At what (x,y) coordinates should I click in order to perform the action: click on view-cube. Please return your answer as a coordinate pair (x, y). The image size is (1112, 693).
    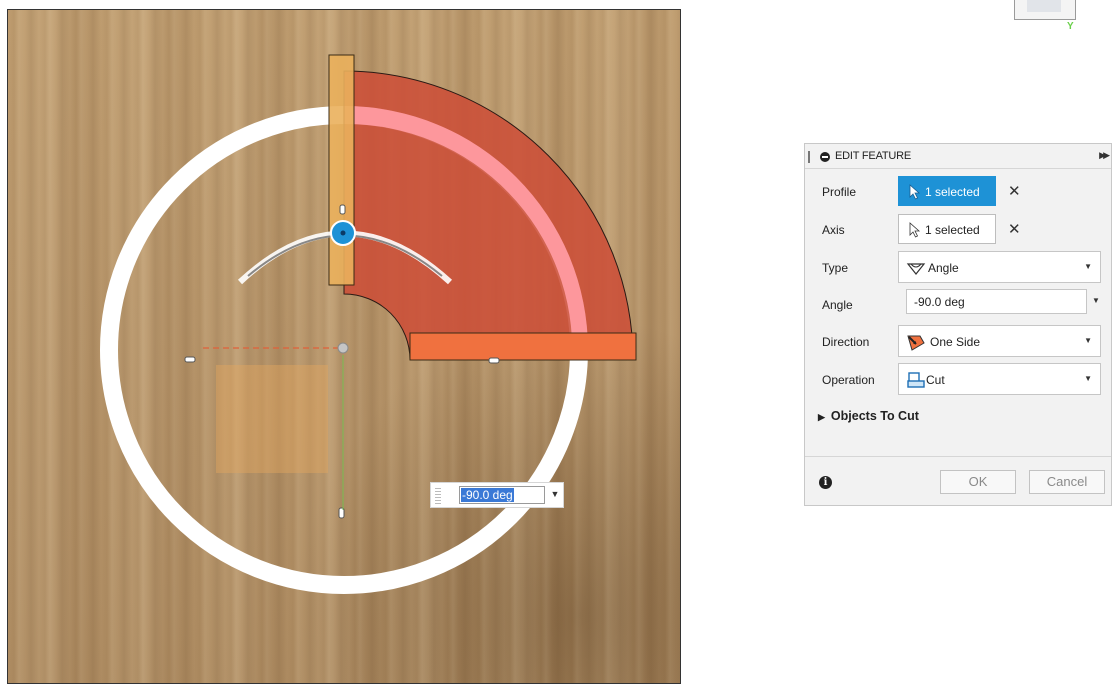
    Looking at the image, I should click on (1045, 10).